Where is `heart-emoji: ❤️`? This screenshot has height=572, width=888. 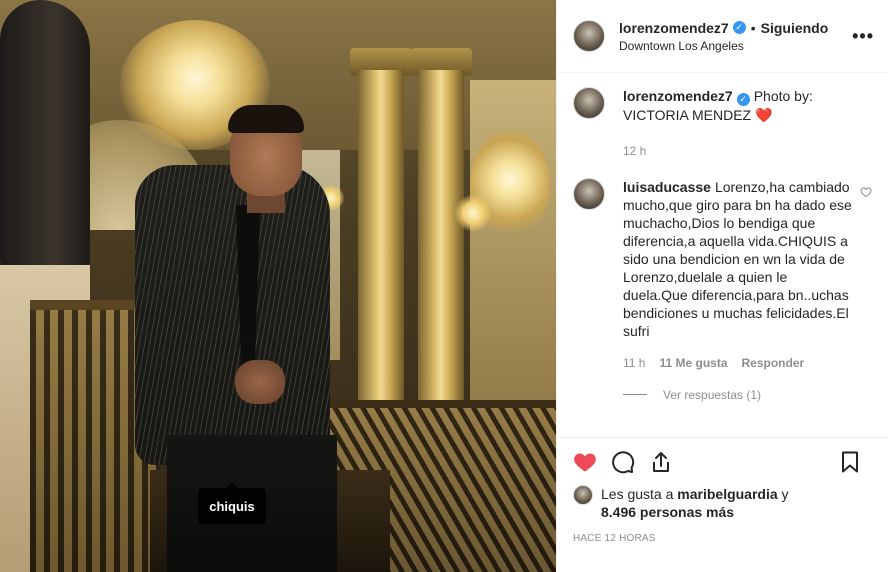
heart-emoji: ❤️ is located at coordinates (763, 114).